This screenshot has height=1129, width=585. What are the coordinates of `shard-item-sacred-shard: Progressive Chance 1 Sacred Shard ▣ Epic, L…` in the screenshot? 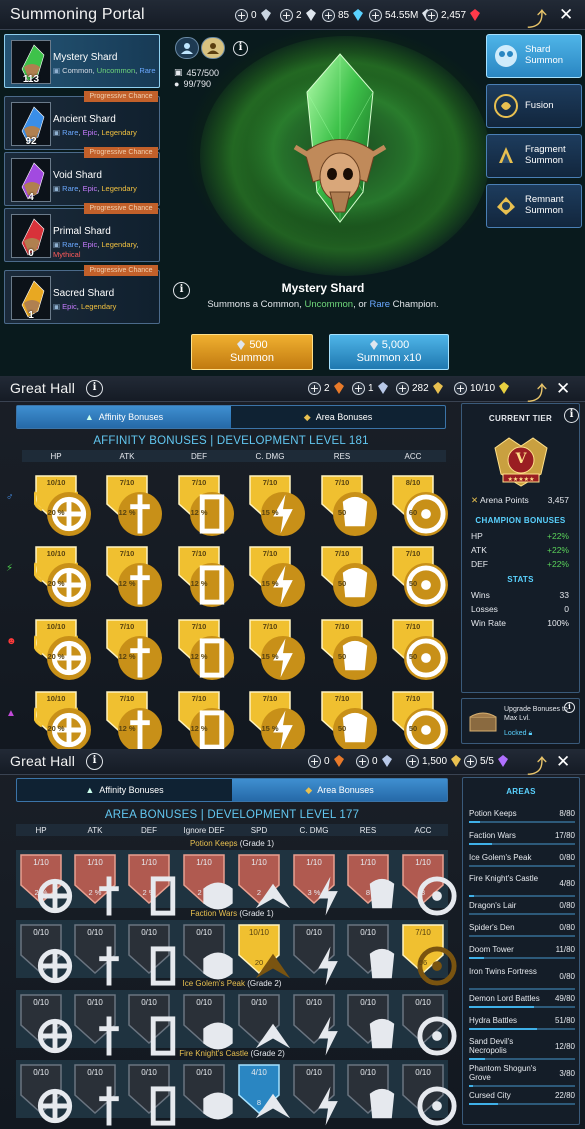 It's located at (82, 294).